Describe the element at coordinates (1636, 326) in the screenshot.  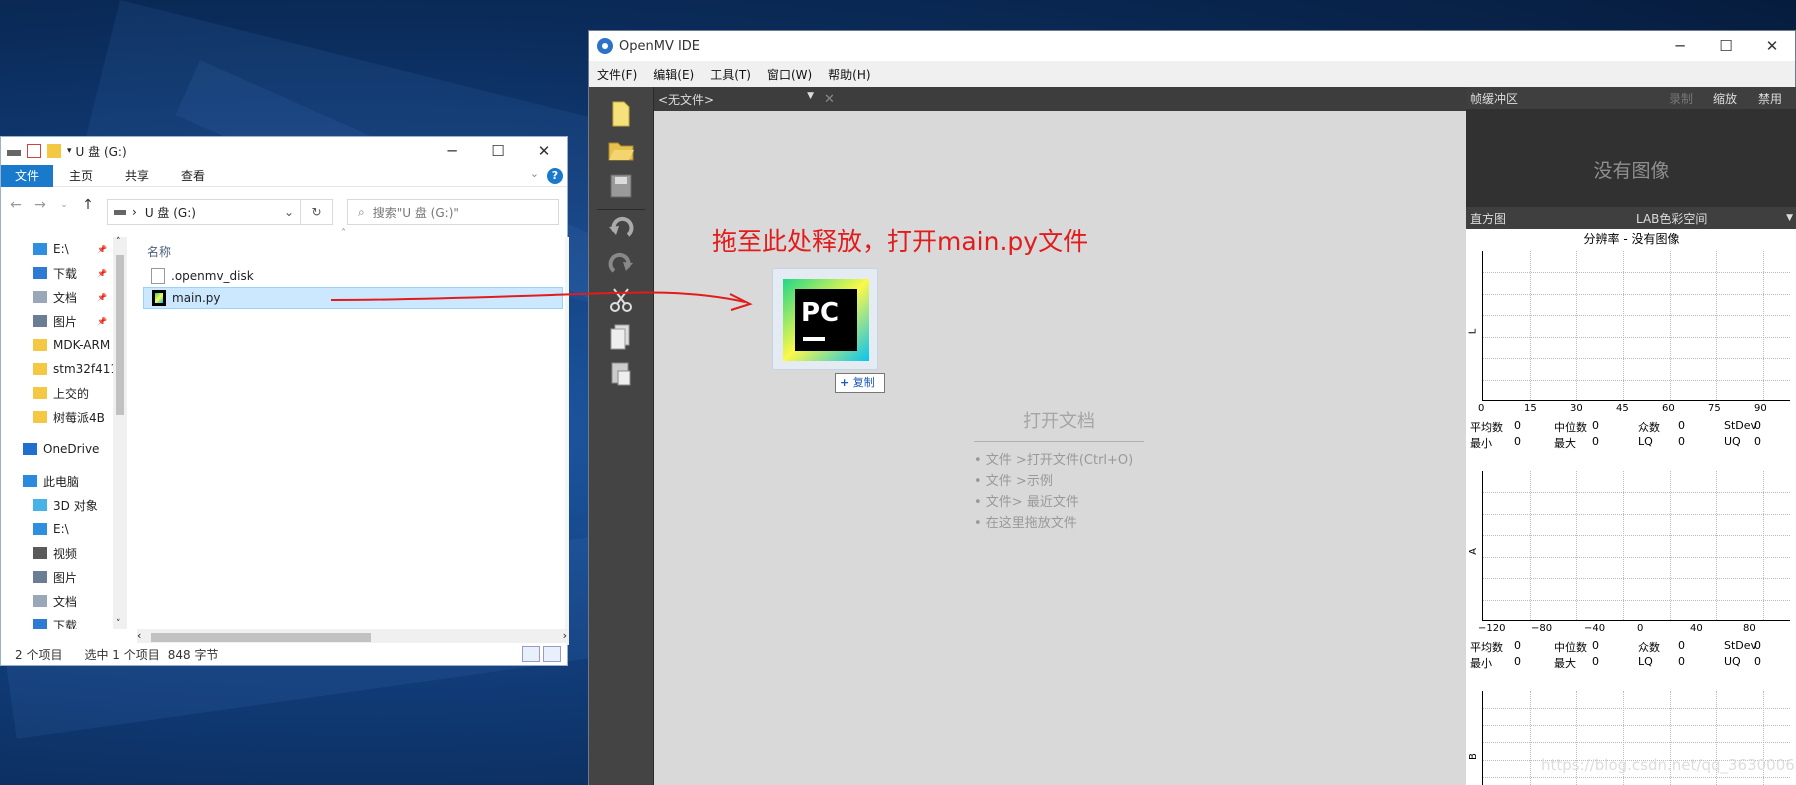
I see `histogram-chart` at that location.